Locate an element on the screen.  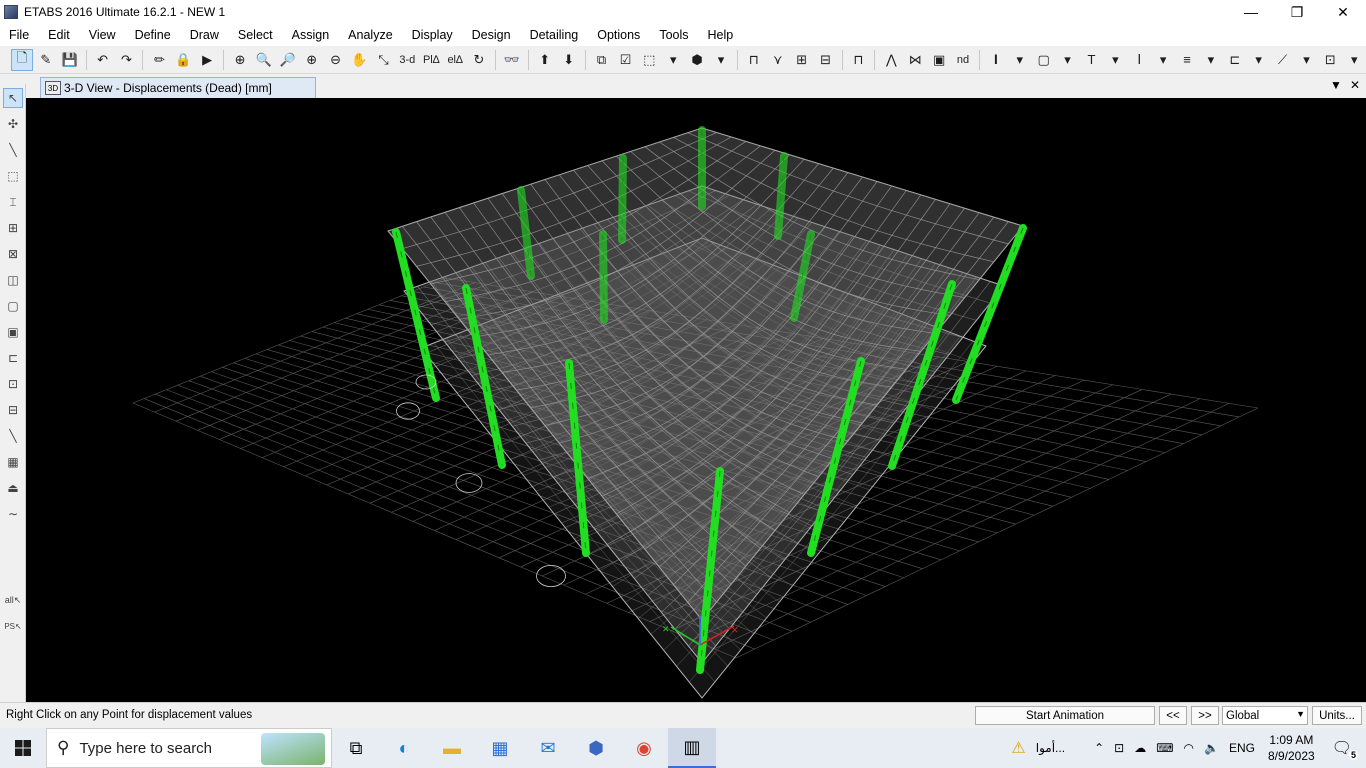
pan-icon: ✋ is located at coordinates (360, 60).